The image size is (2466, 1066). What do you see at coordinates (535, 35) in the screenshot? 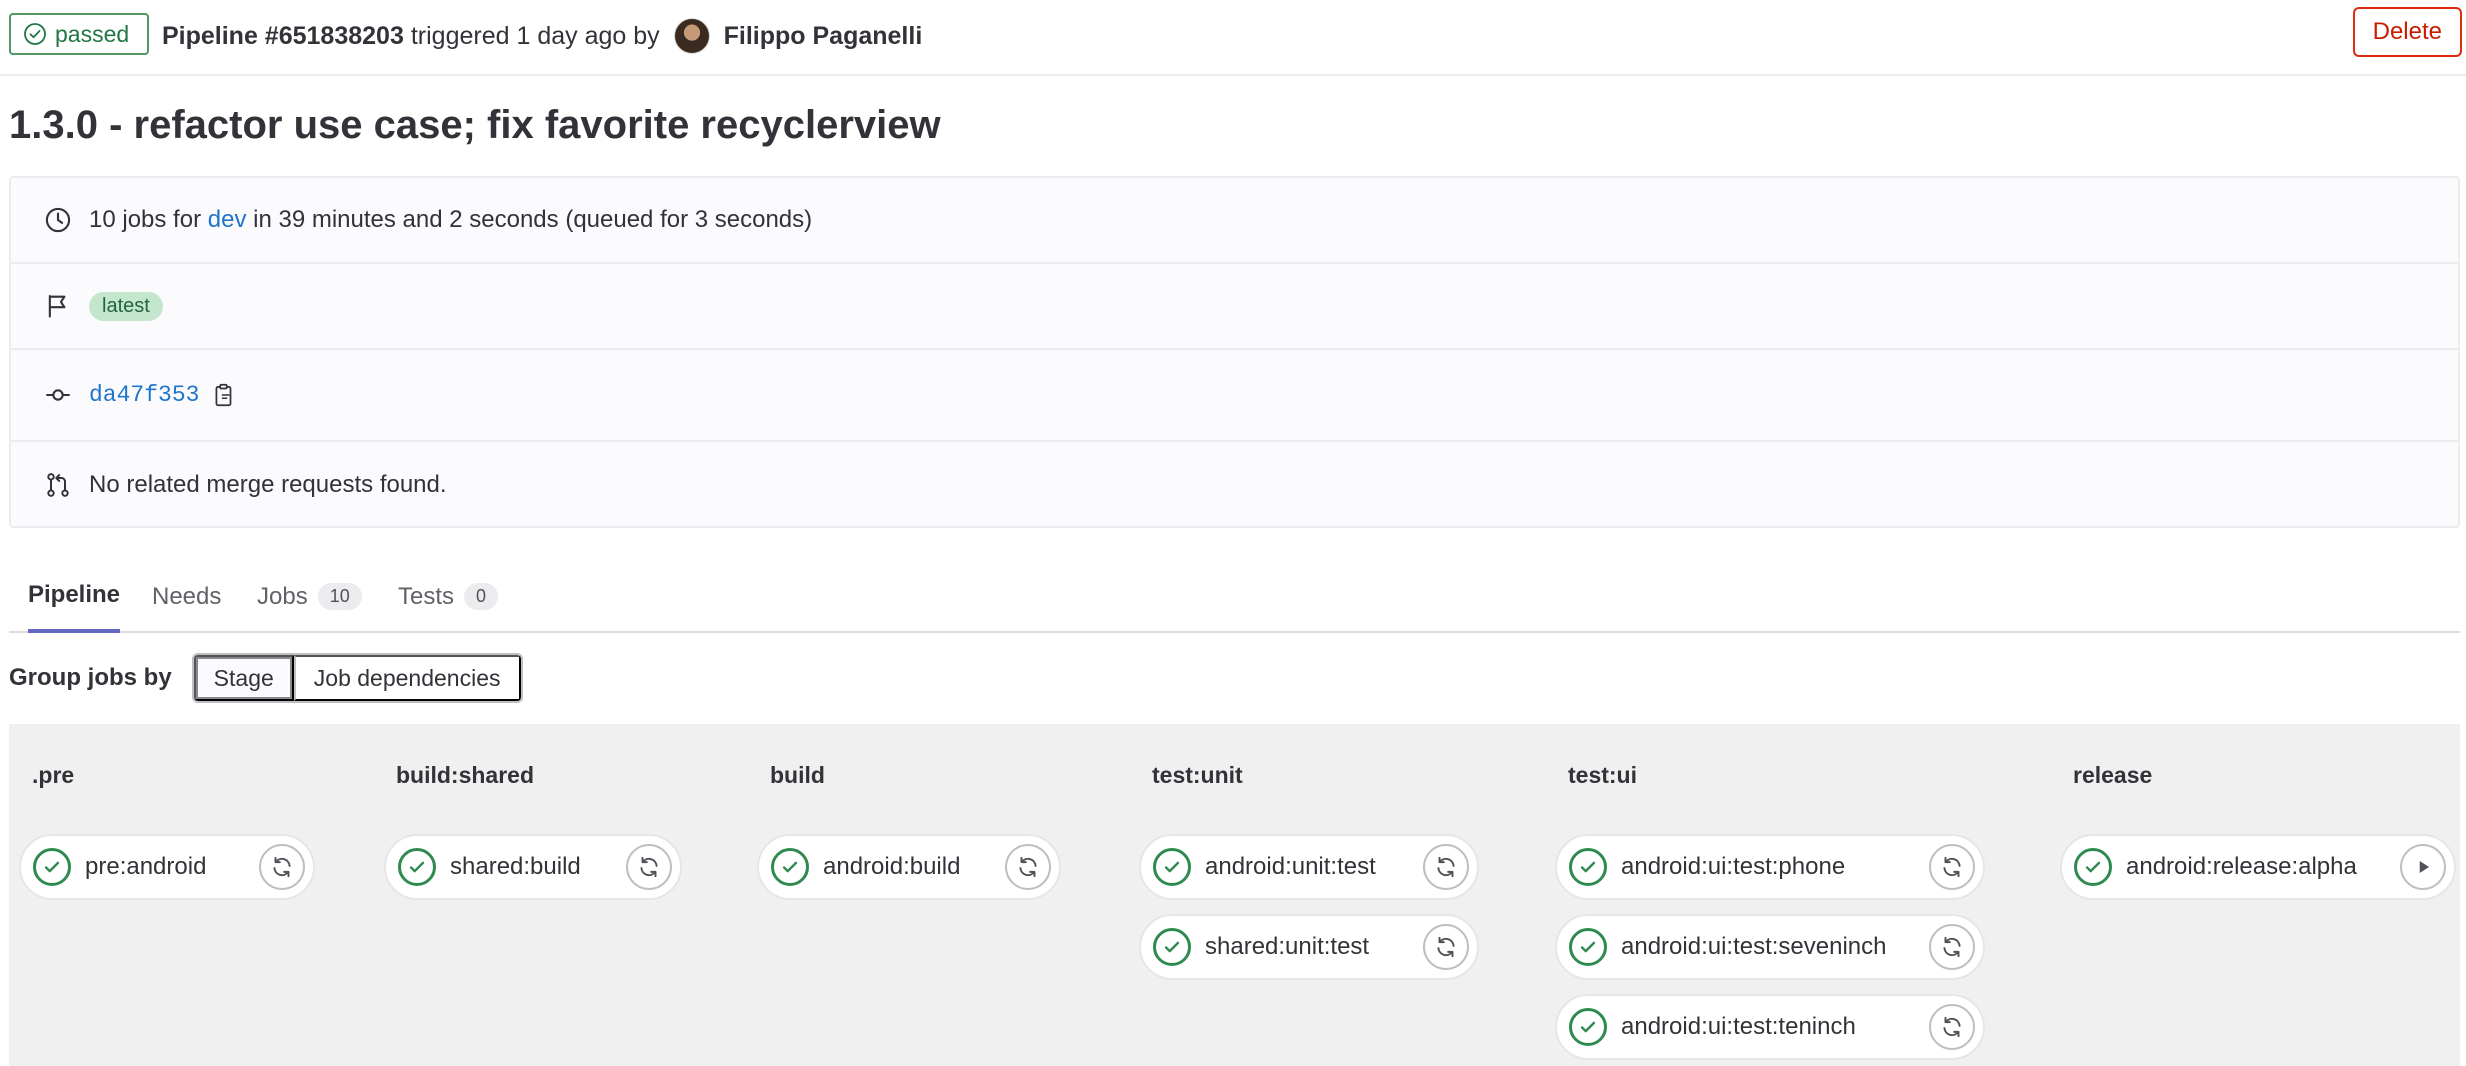
I see `triggered-text: triggered 1 day ago by` at bounding box center [535, 35].